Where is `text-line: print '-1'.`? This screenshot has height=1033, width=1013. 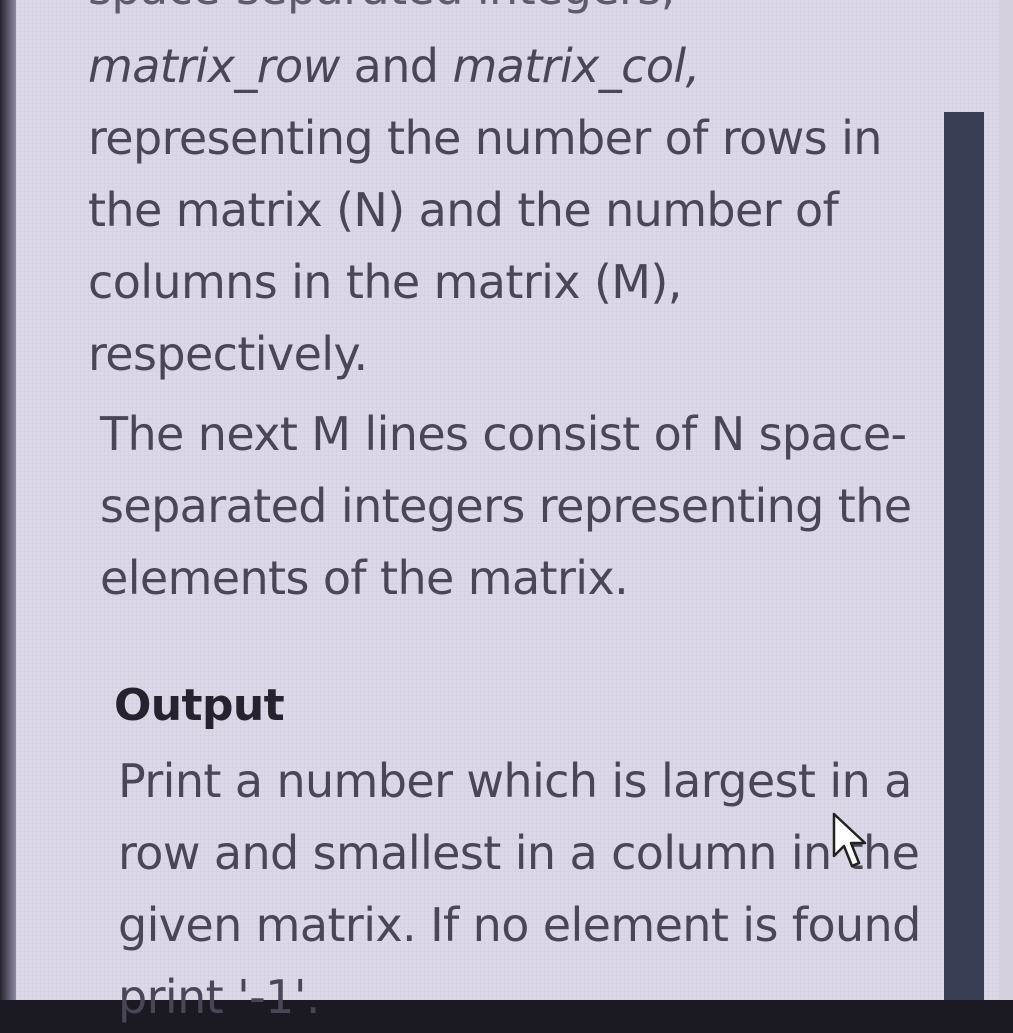
text-line: print '-1'. is located at coordinates (219, 997).